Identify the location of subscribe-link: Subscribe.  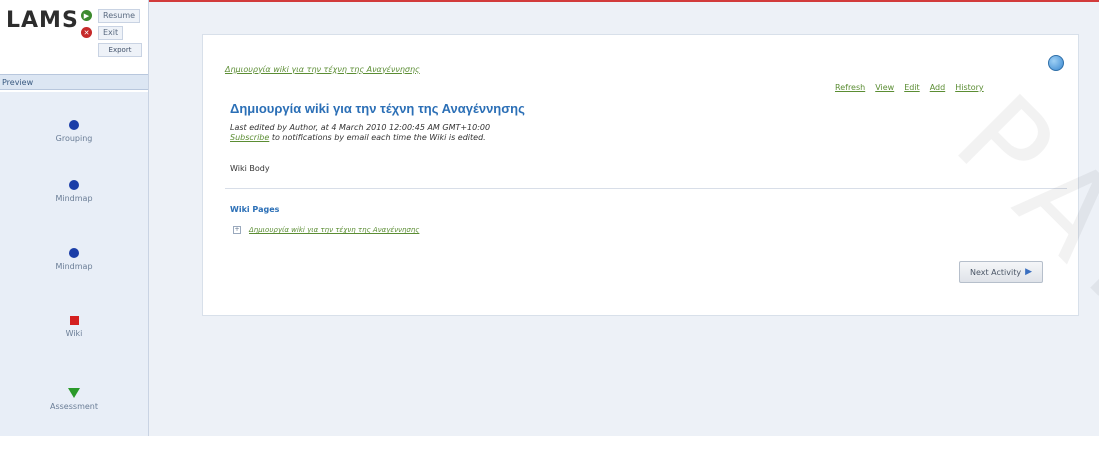
(249, 137).